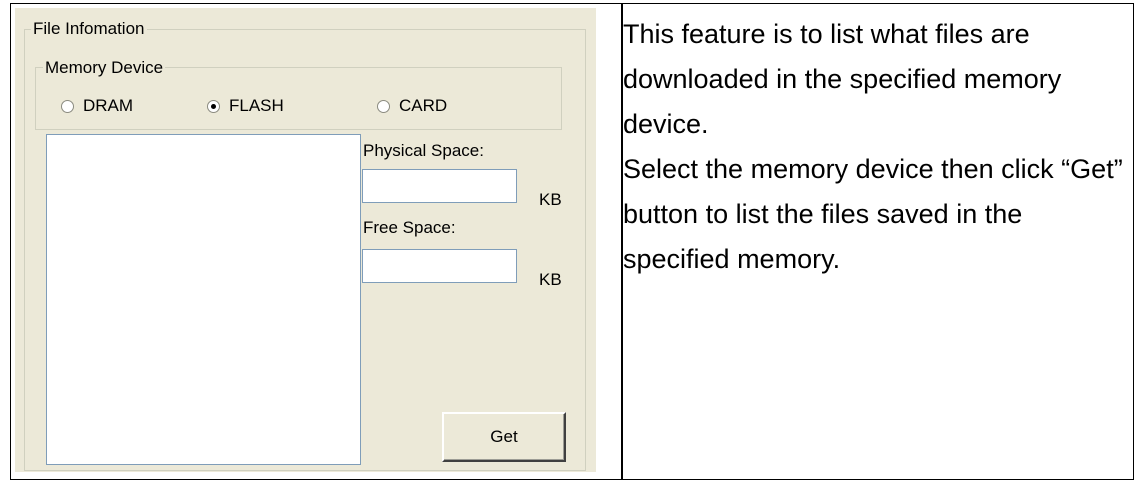 The width and height of the screenshot is (1144, 483). Describe the element at coordinates (550, 279) in the screenshot. I see `free-space-unit: KB` at that location.